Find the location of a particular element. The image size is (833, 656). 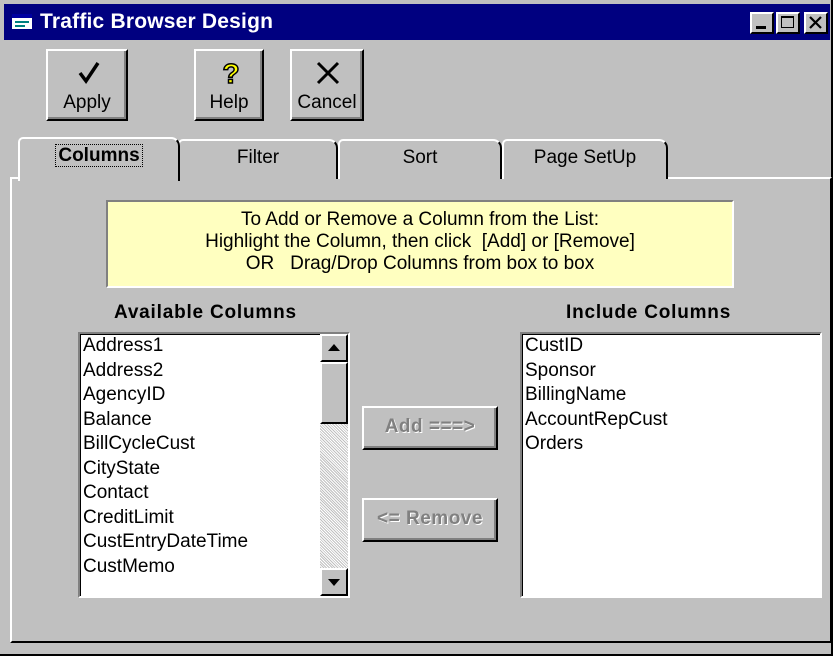

help-label: Help is located at coordinates (229, 102).